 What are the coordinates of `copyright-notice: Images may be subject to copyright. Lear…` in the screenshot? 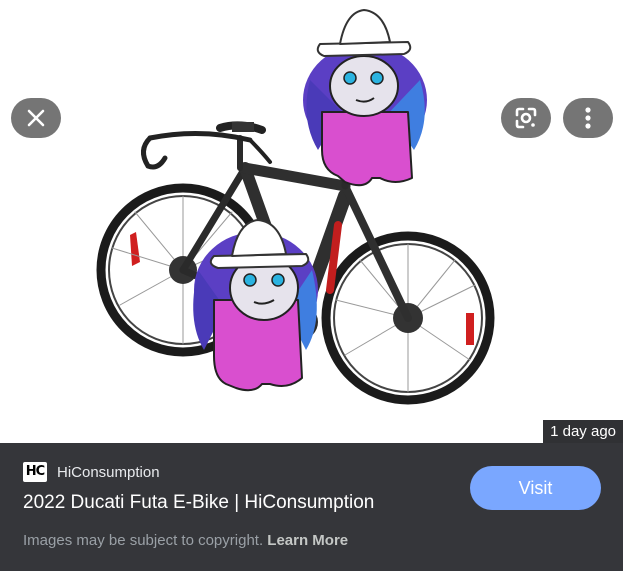 It's located at (185, 541).